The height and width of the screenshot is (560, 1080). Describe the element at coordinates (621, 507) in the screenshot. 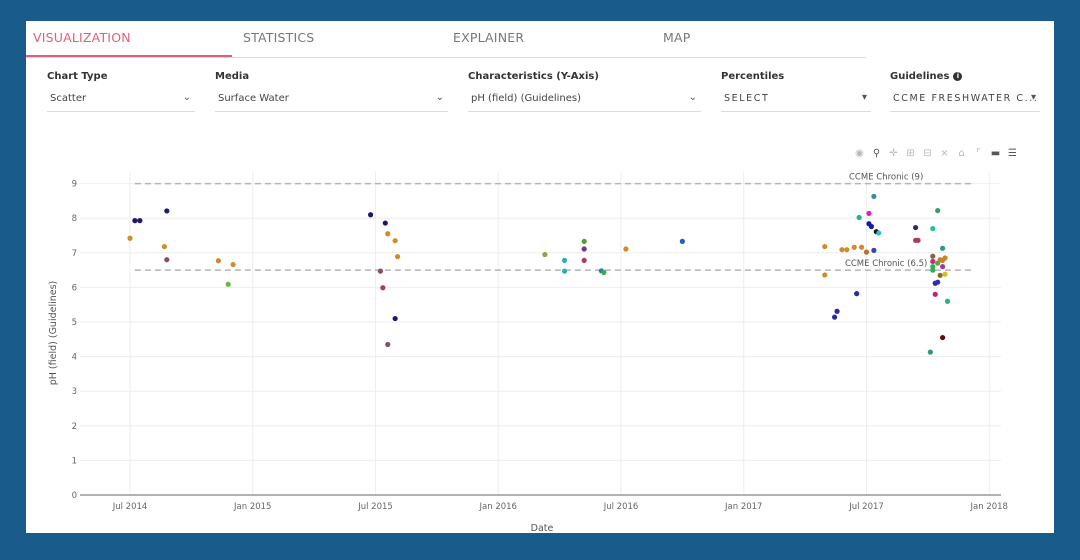

I see `x-tick-label: Jul 2016` at that location.